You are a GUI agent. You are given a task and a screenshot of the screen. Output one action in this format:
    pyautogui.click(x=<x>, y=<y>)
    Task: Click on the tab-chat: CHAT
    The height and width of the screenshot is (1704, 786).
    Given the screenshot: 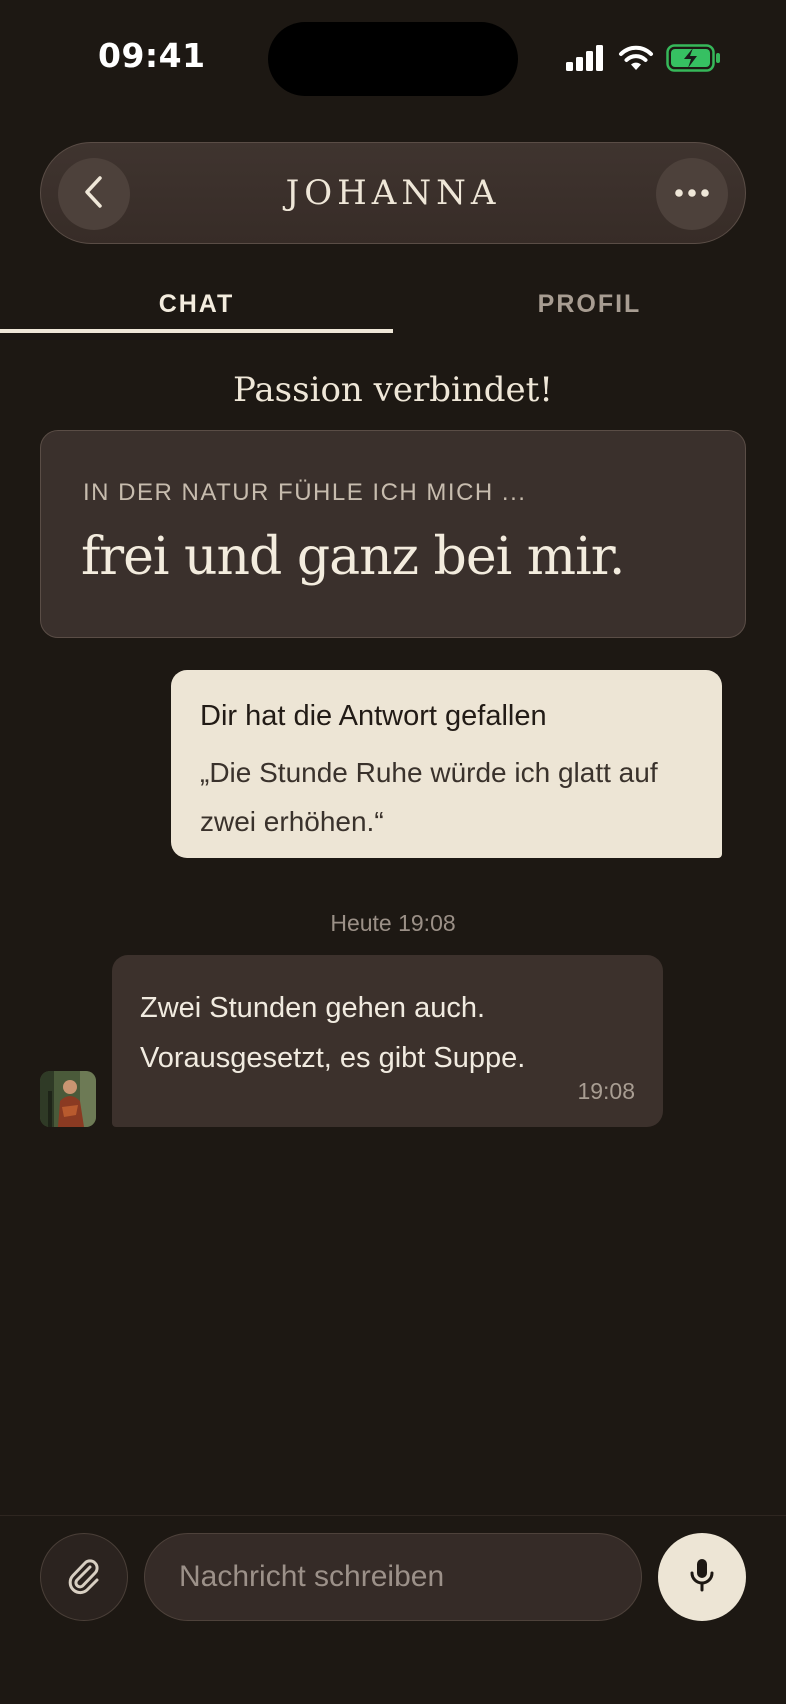 What is the action you would take?
    pyautogui.click(x=196, y=304)
    